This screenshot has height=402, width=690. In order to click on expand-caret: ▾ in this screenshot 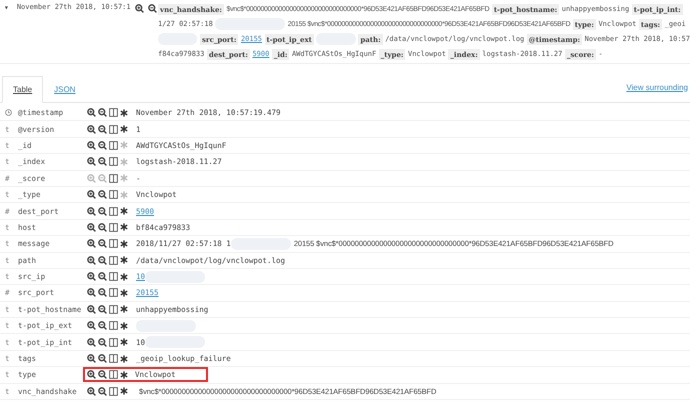, I will do `click(6, 7)`.